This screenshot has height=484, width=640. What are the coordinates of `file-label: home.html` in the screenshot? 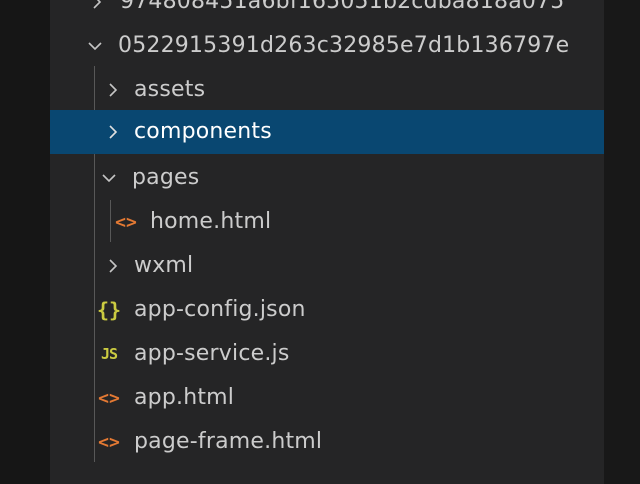 It's located at (211, 221).